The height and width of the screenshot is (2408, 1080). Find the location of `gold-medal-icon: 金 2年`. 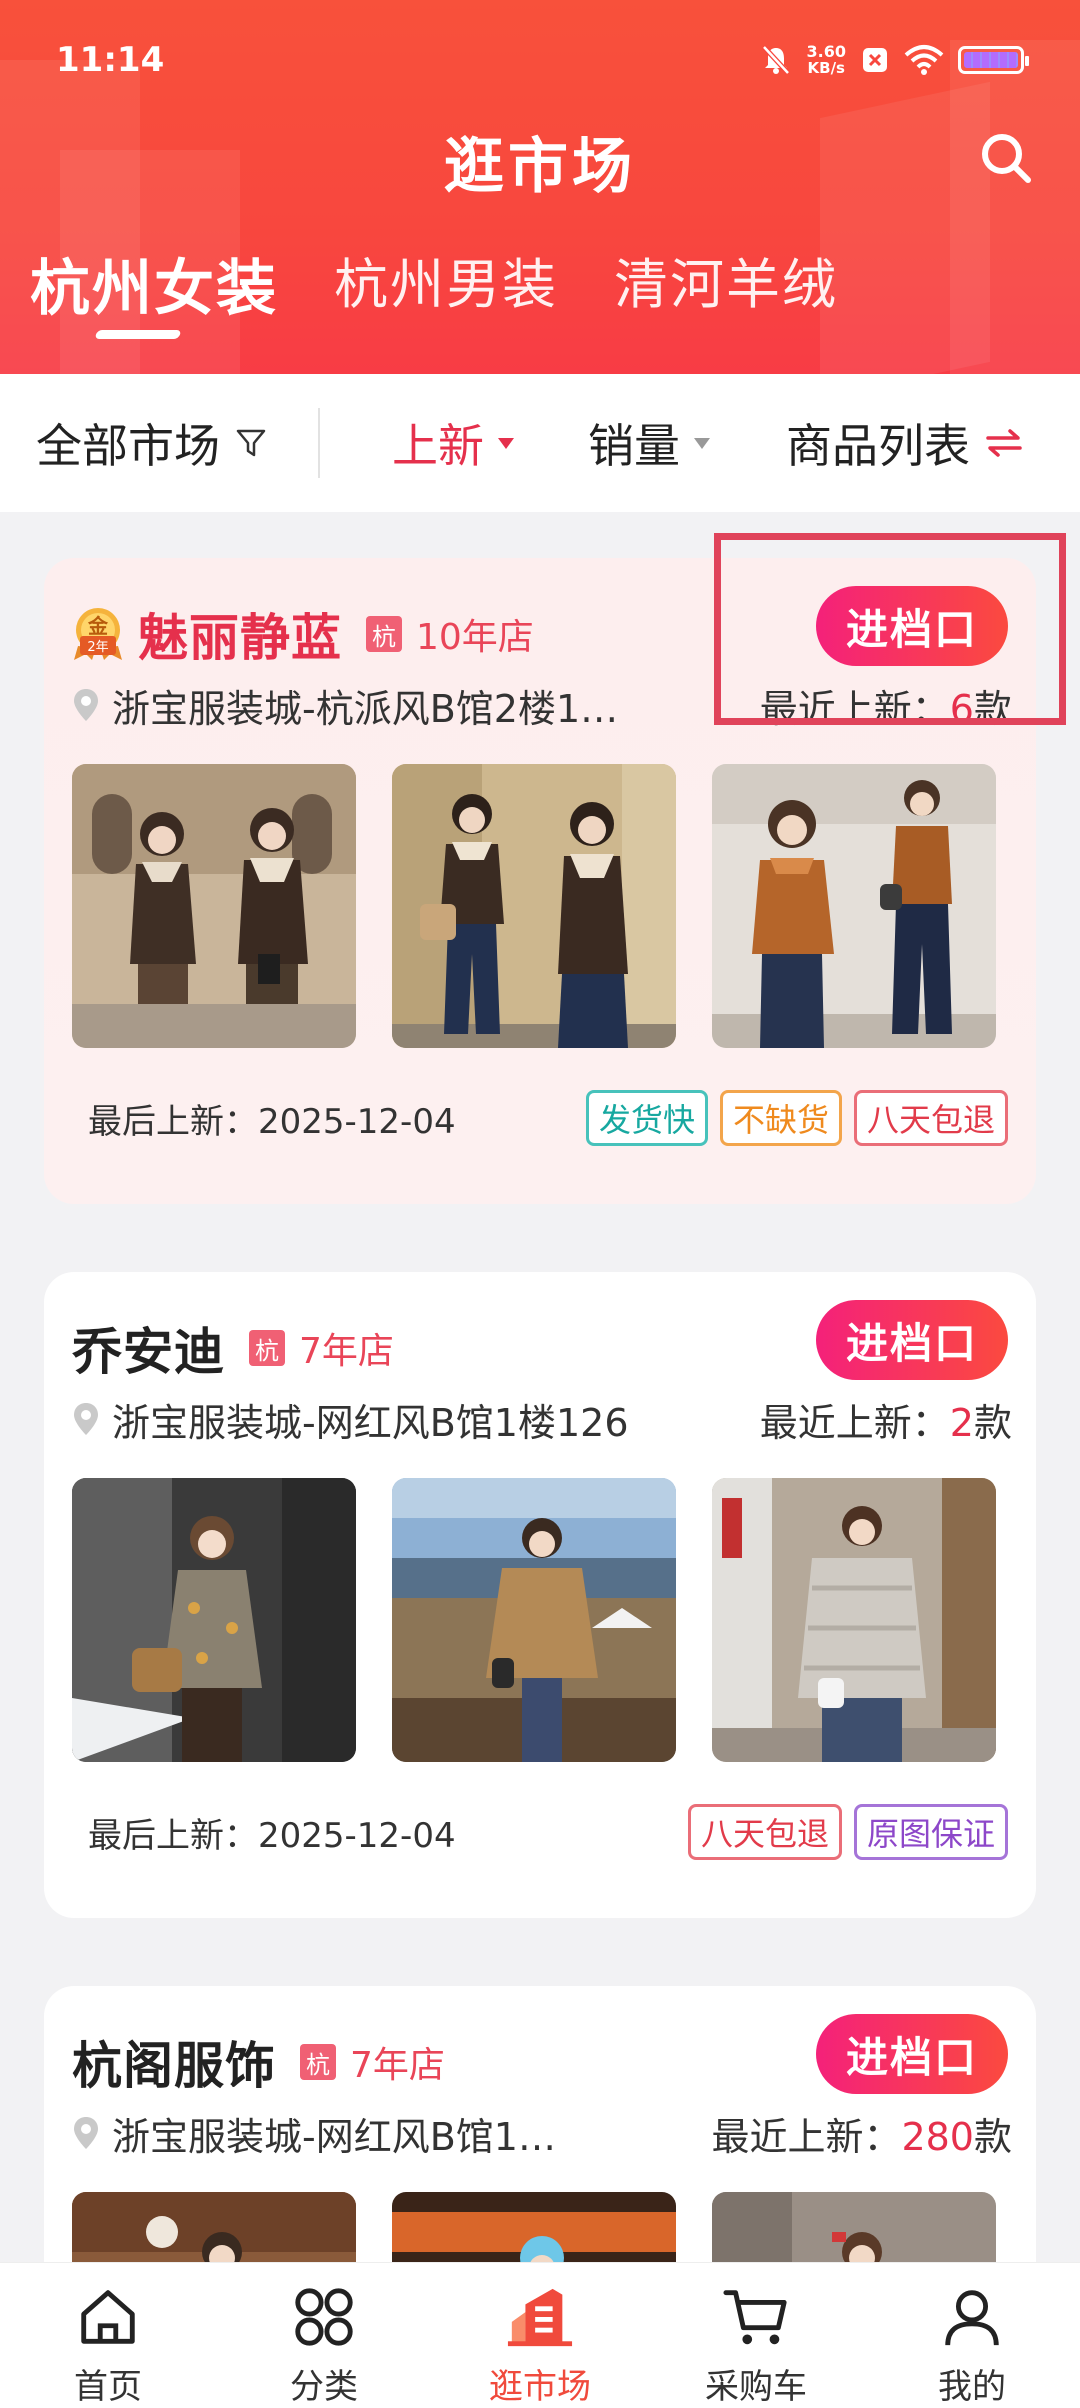

gold-medal-icon: 金 2年 is located at coordinates (98, 634).